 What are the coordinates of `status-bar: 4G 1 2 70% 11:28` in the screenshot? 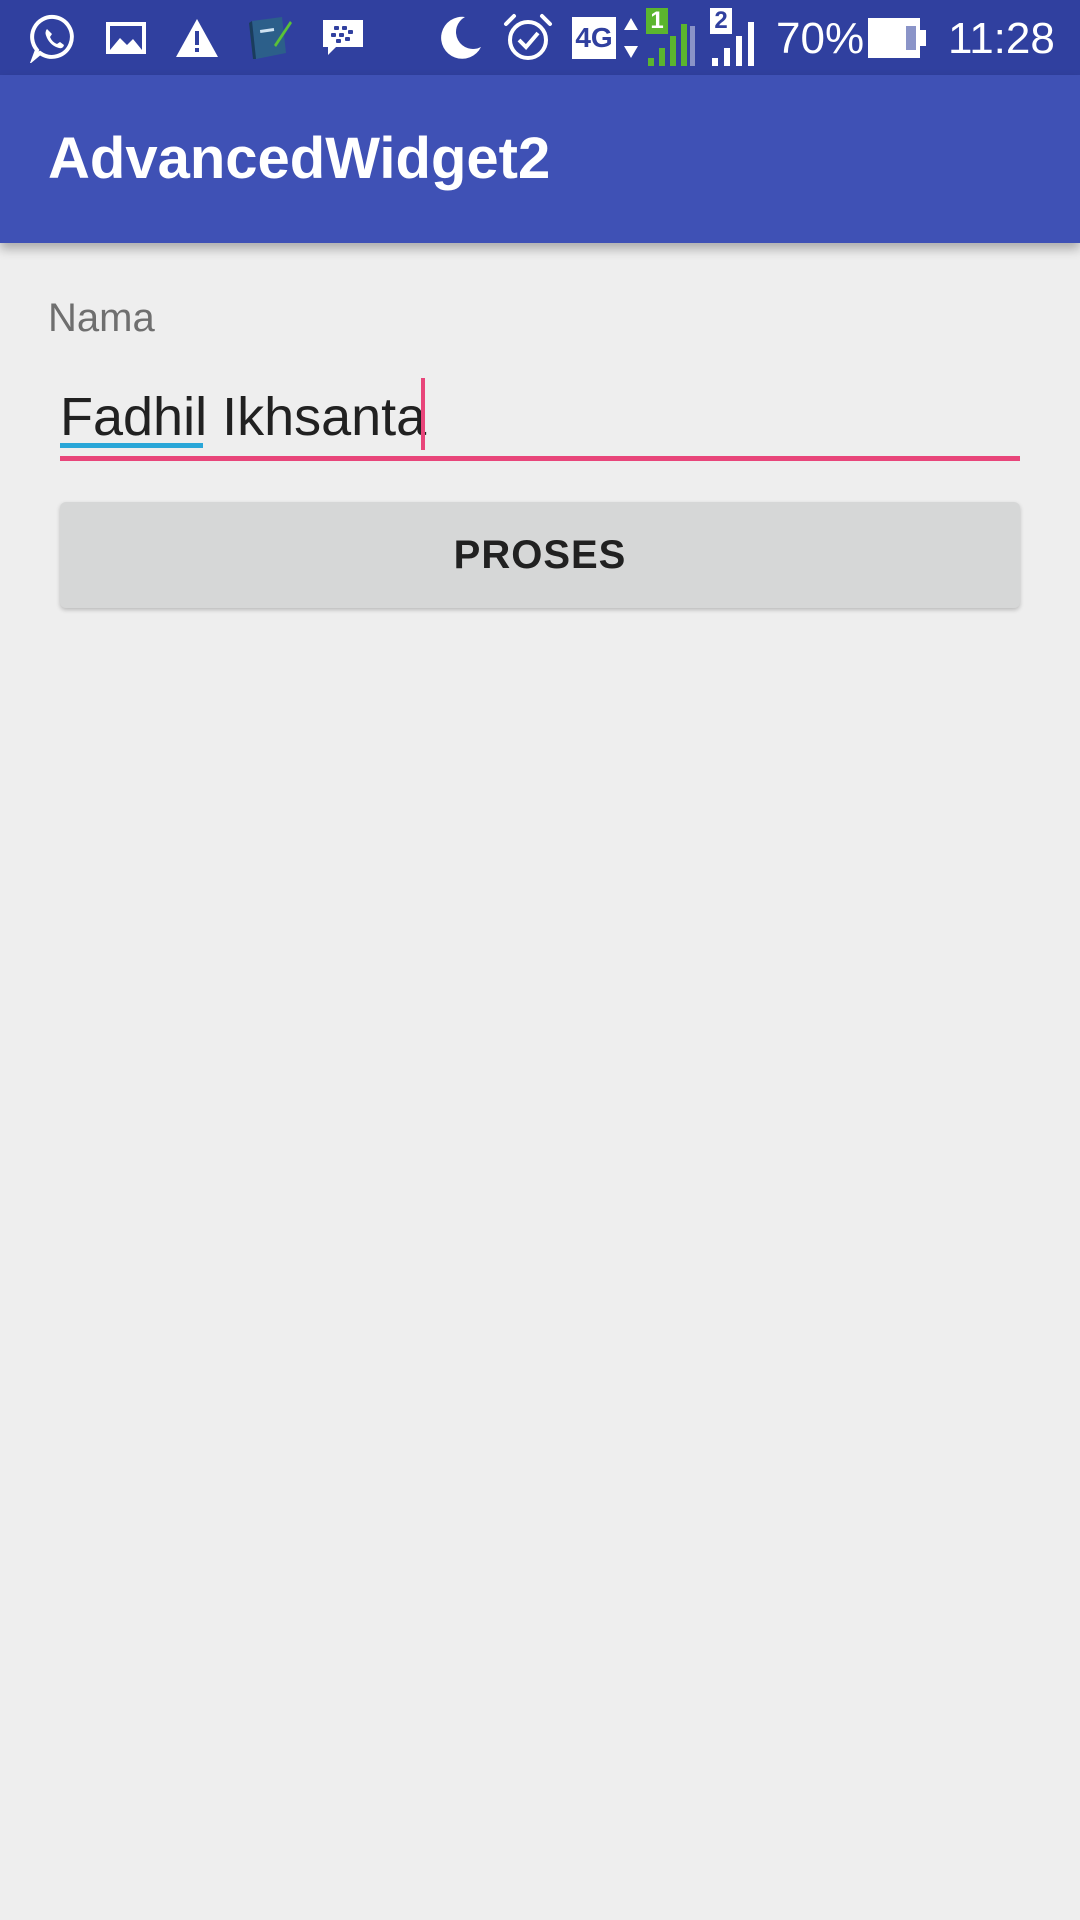 It's located at (540, 37).